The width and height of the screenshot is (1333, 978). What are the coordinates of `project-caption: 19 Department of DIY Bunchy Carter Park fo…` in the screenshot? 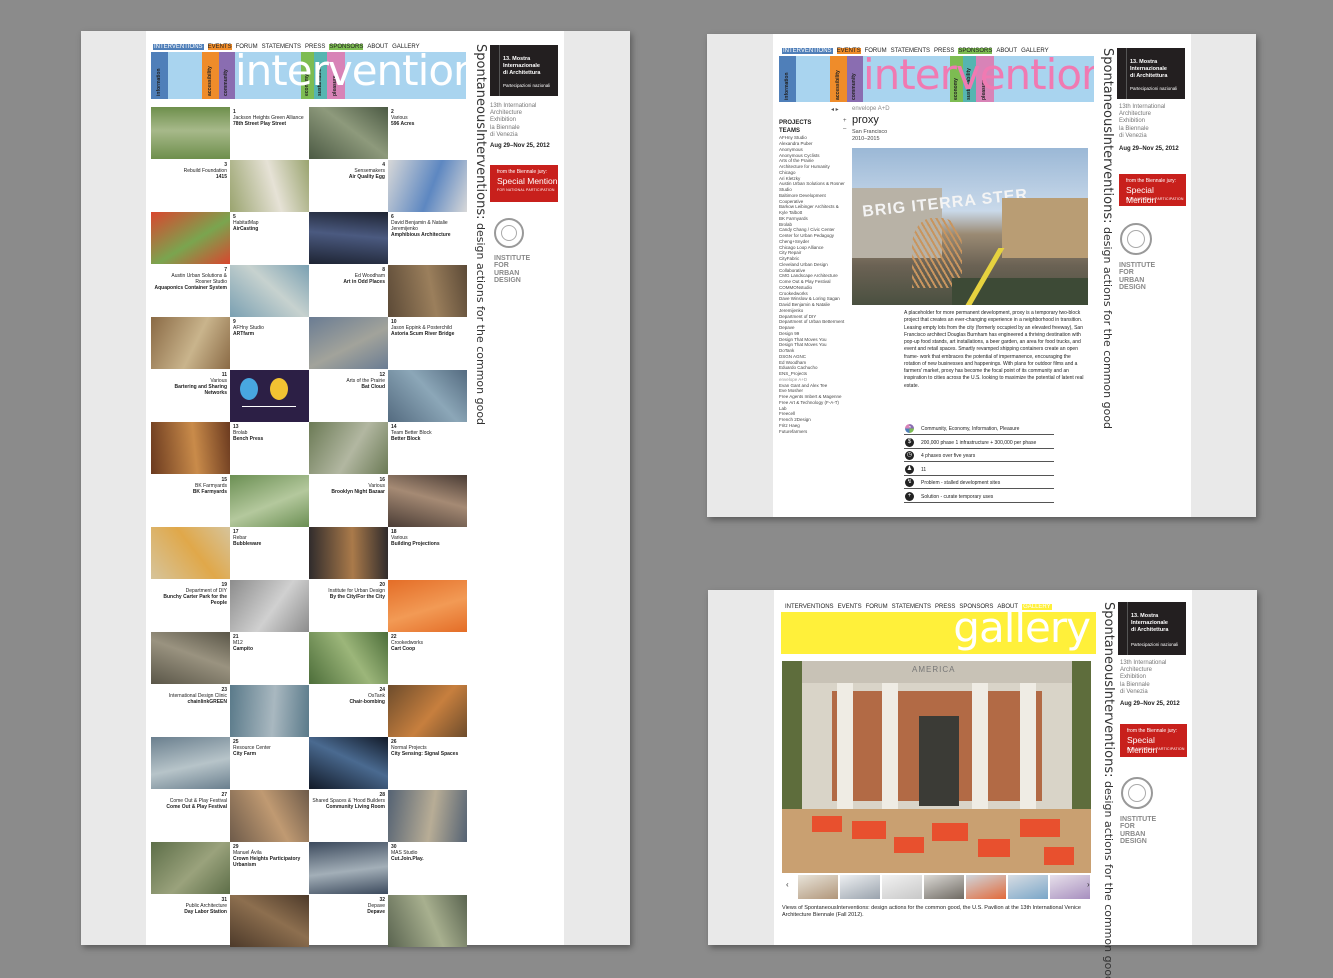 It's located at (190, 606).